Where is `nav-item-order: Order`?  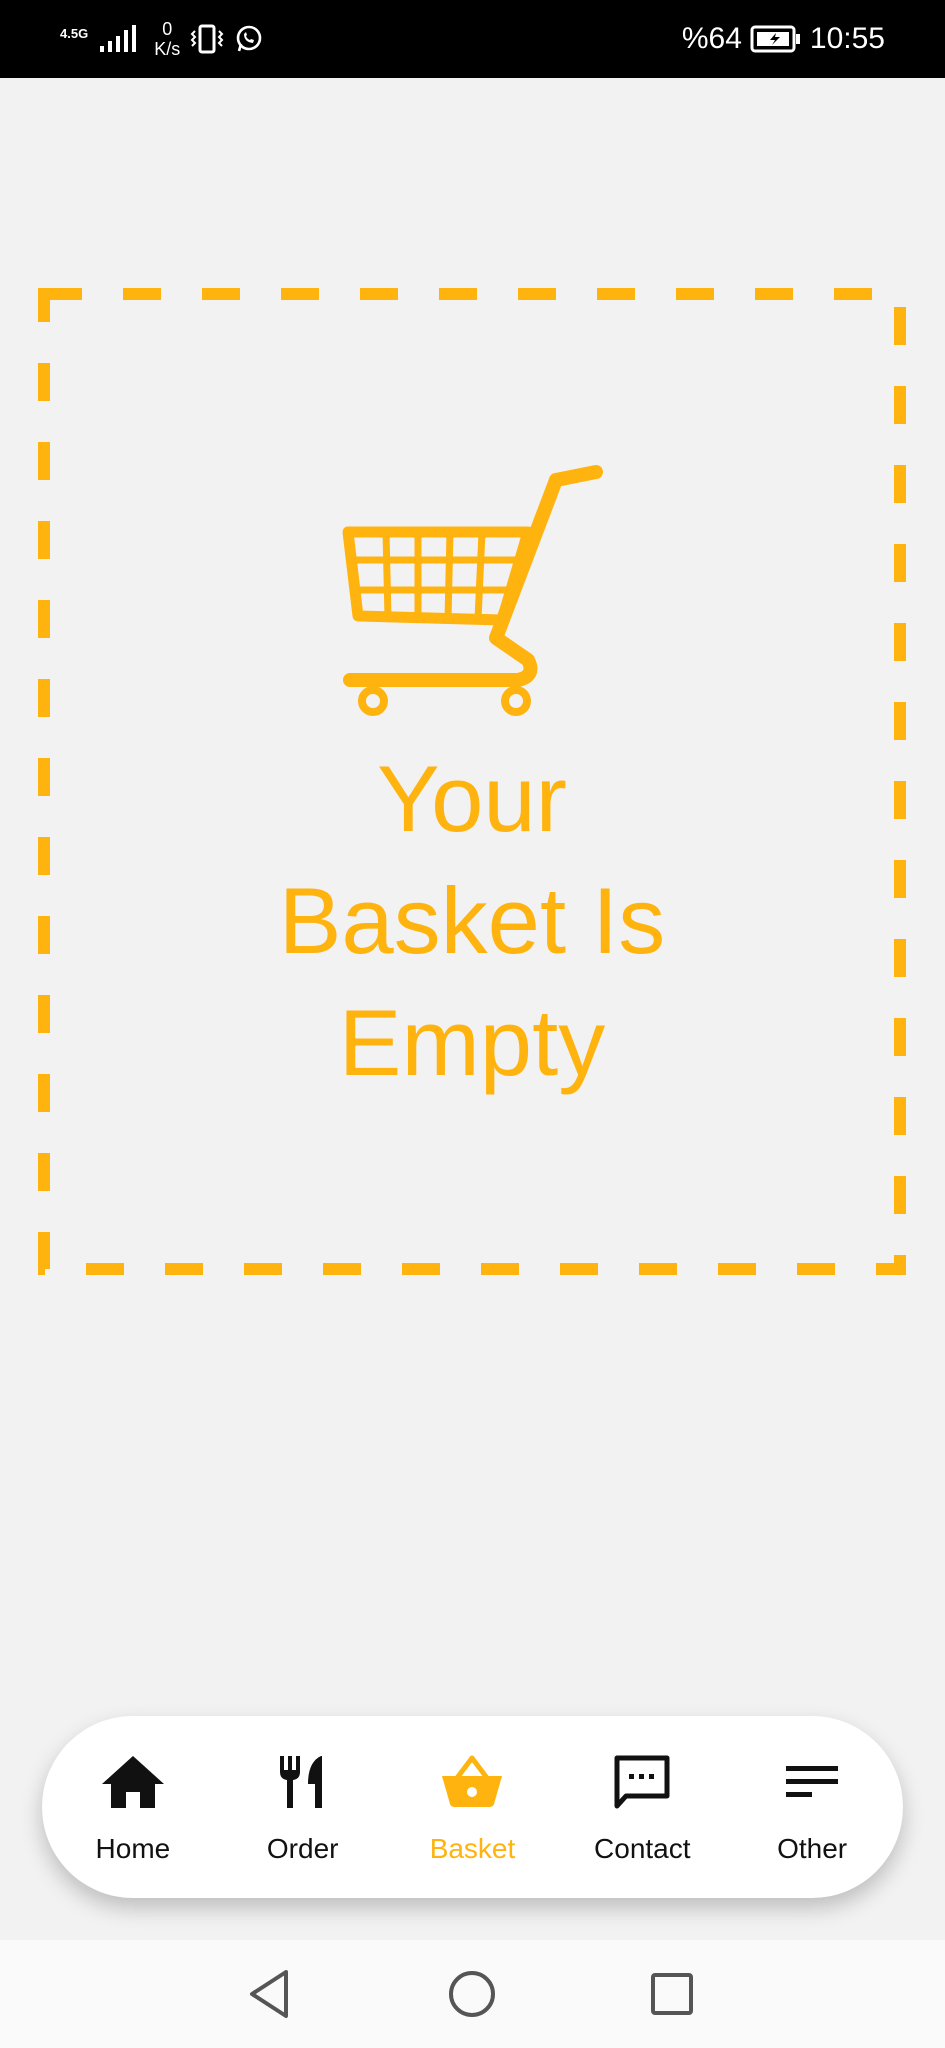 nav-item-order: Order is located at coordinates (303, 1807).